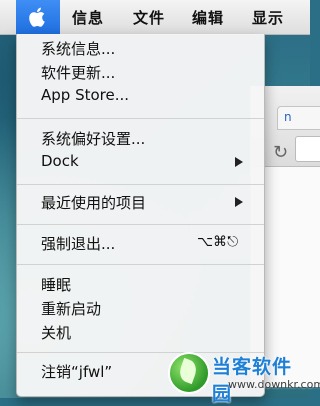 The width and height of the screenshot is (320, 406). What do you see at coordinates (56, 332) in the screenshot?
I see `menu-item-shutdown: 关机` at bounding box center [56, 332].